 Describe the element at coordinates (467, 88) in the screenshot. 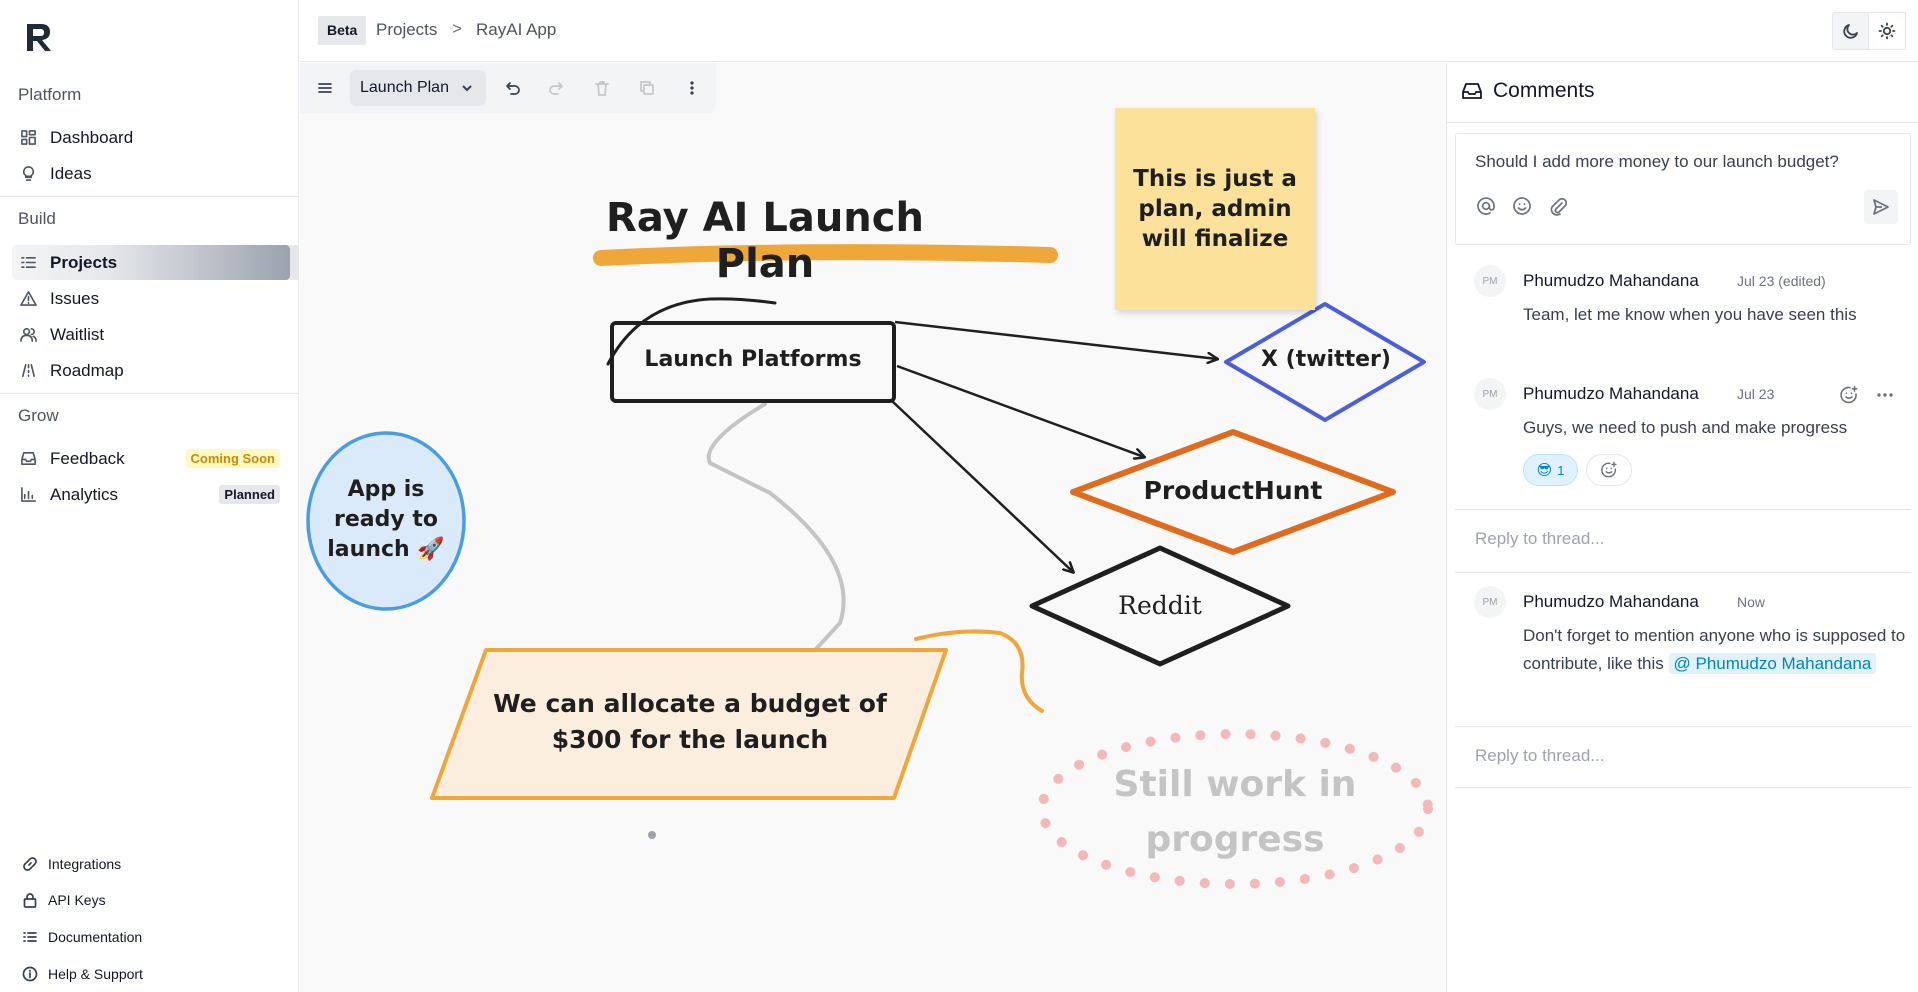

I see `chevron-down-icon` at that location.